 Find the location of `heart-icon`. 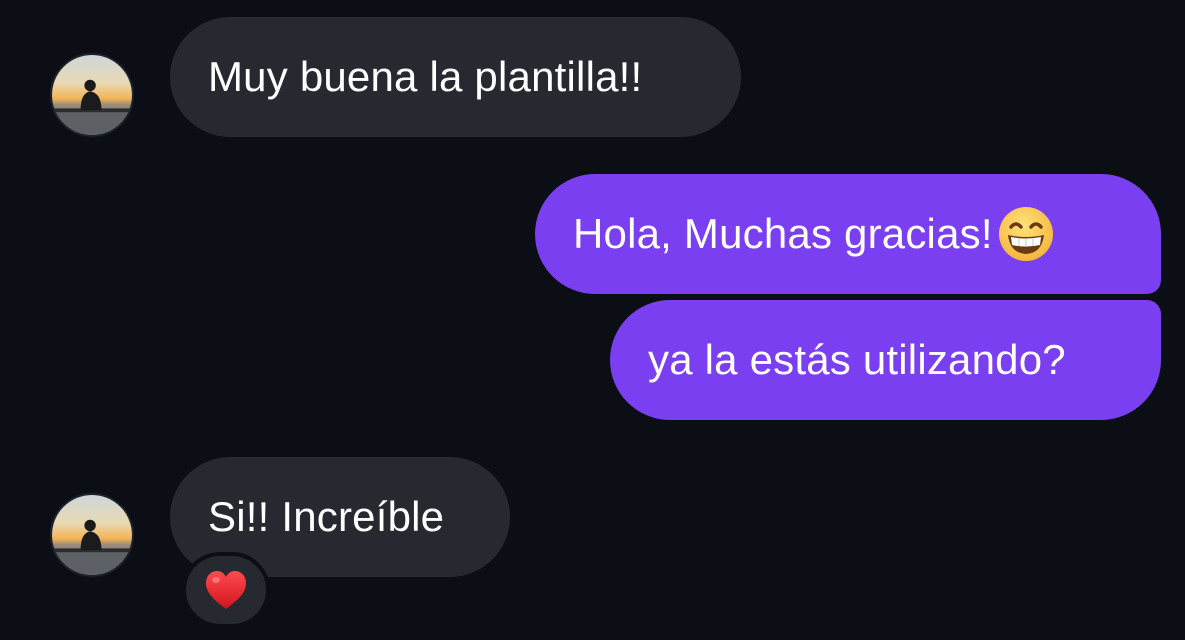

heart-icon is located at coordinates (226, 590).